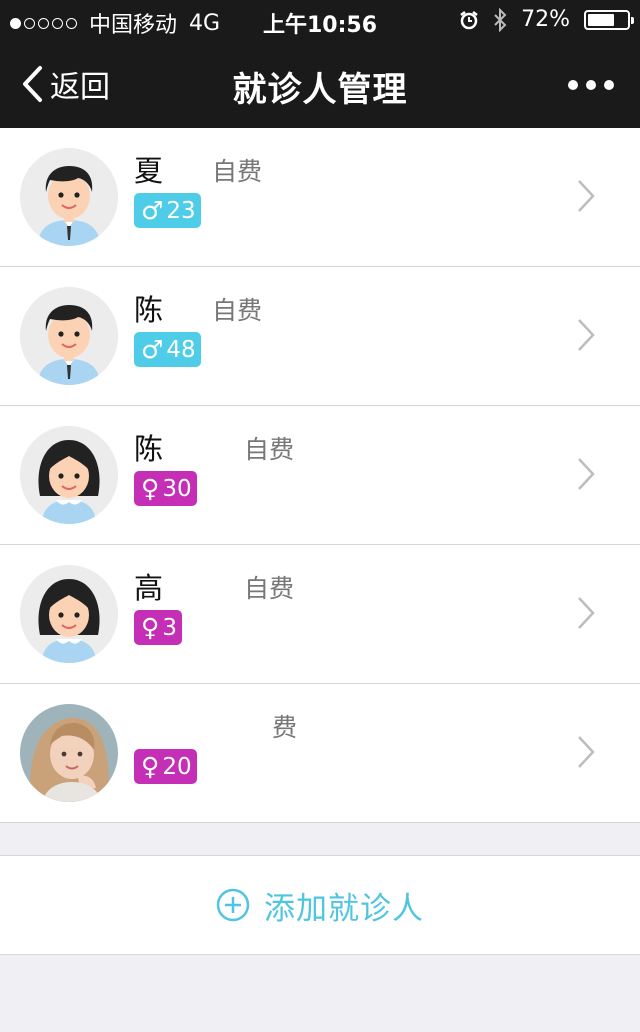  Describe the element at coordinates (149, 588) in the screenshot. I see `patient-name: 高` at that location.